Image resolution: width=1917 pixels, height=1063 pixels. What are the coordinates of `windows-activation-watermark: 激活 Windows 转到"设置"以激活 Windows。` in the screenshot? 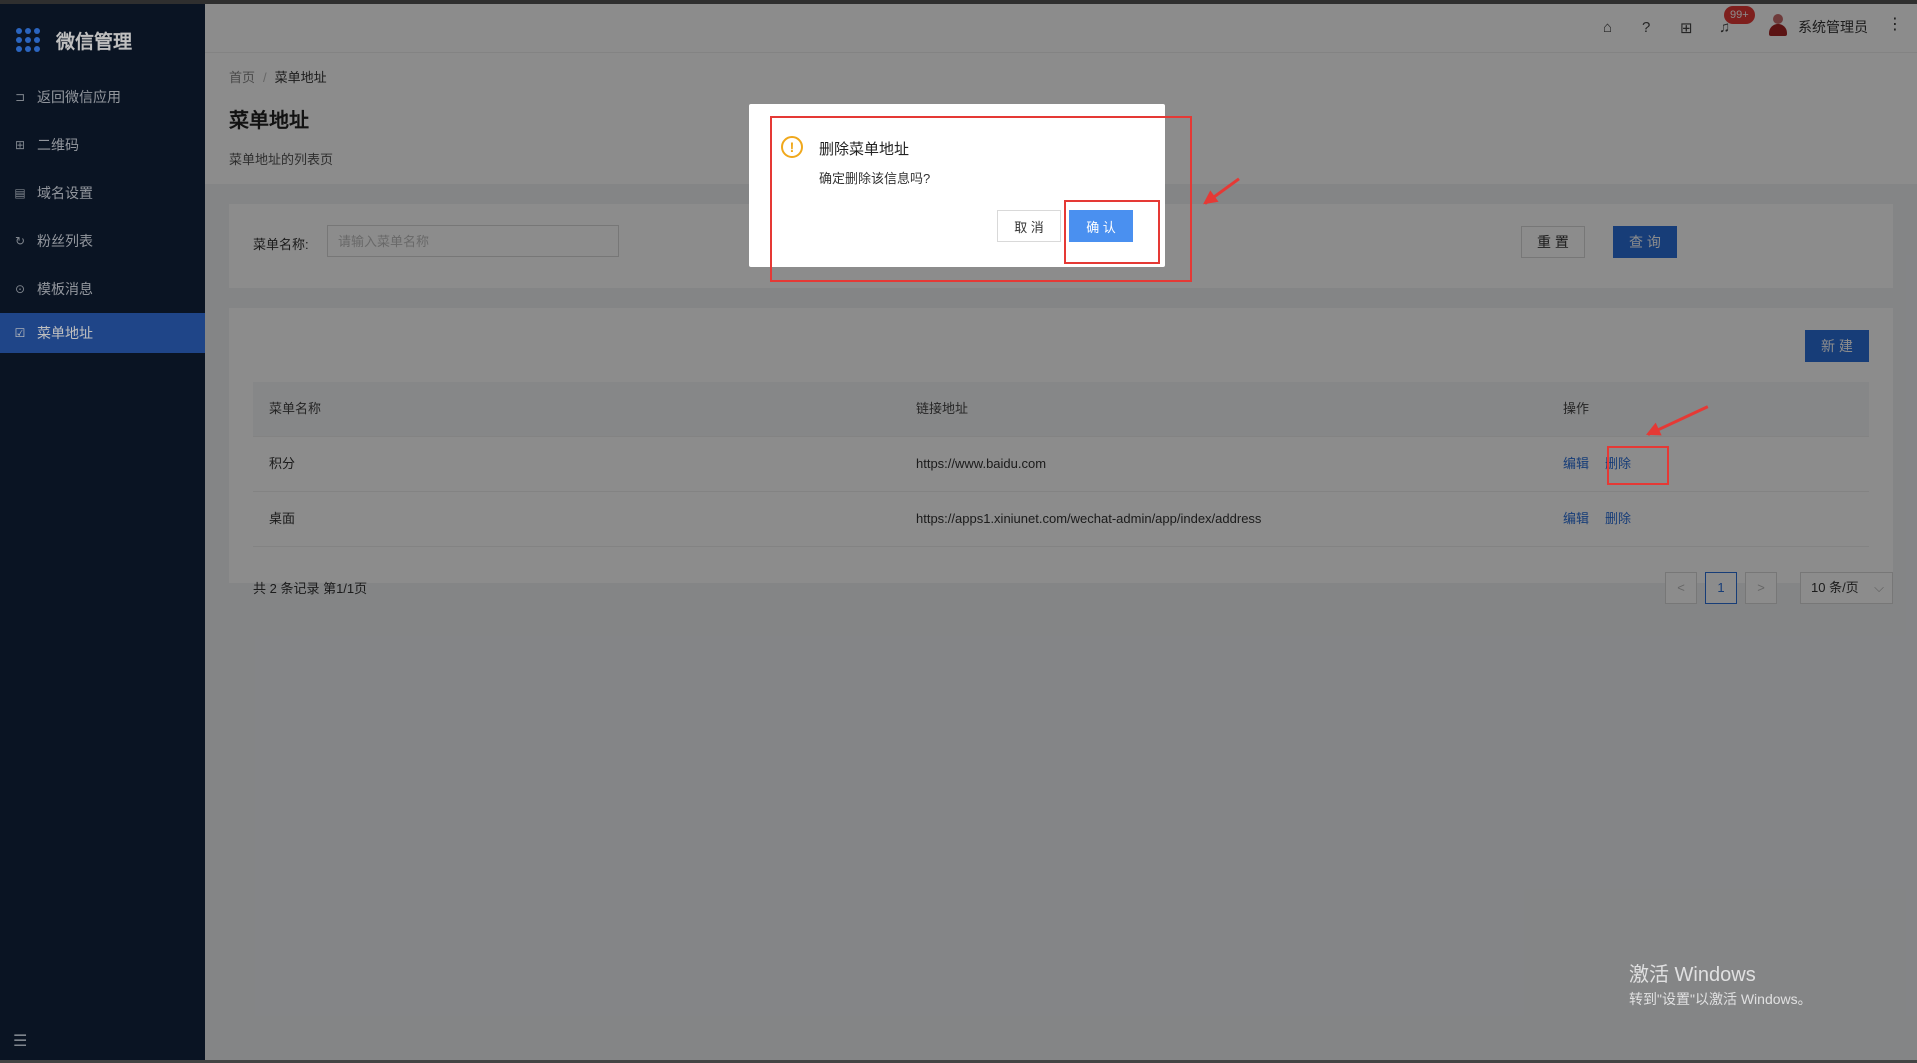 It's located at (1720, 983).